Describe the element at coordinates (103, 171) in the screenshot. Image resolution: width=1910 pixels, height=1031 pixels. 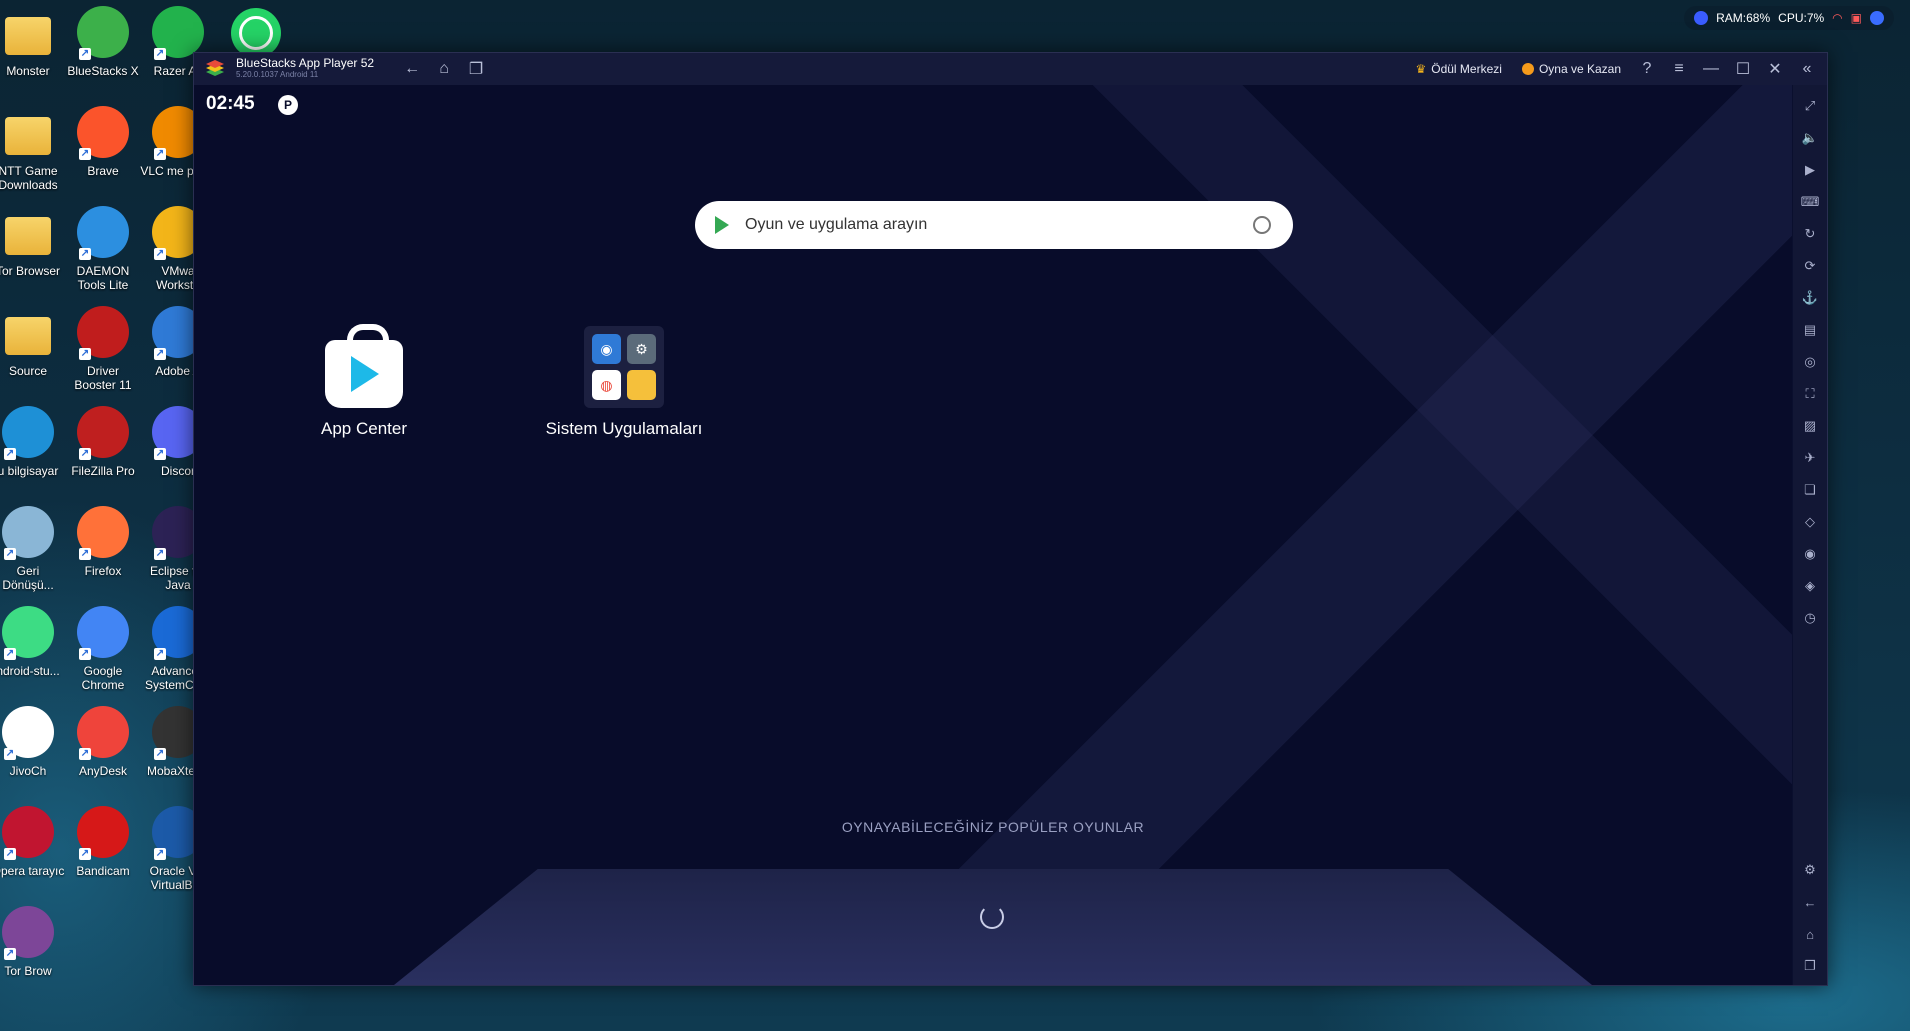
I see `desktop-shortcut-label: Brave` at that location.